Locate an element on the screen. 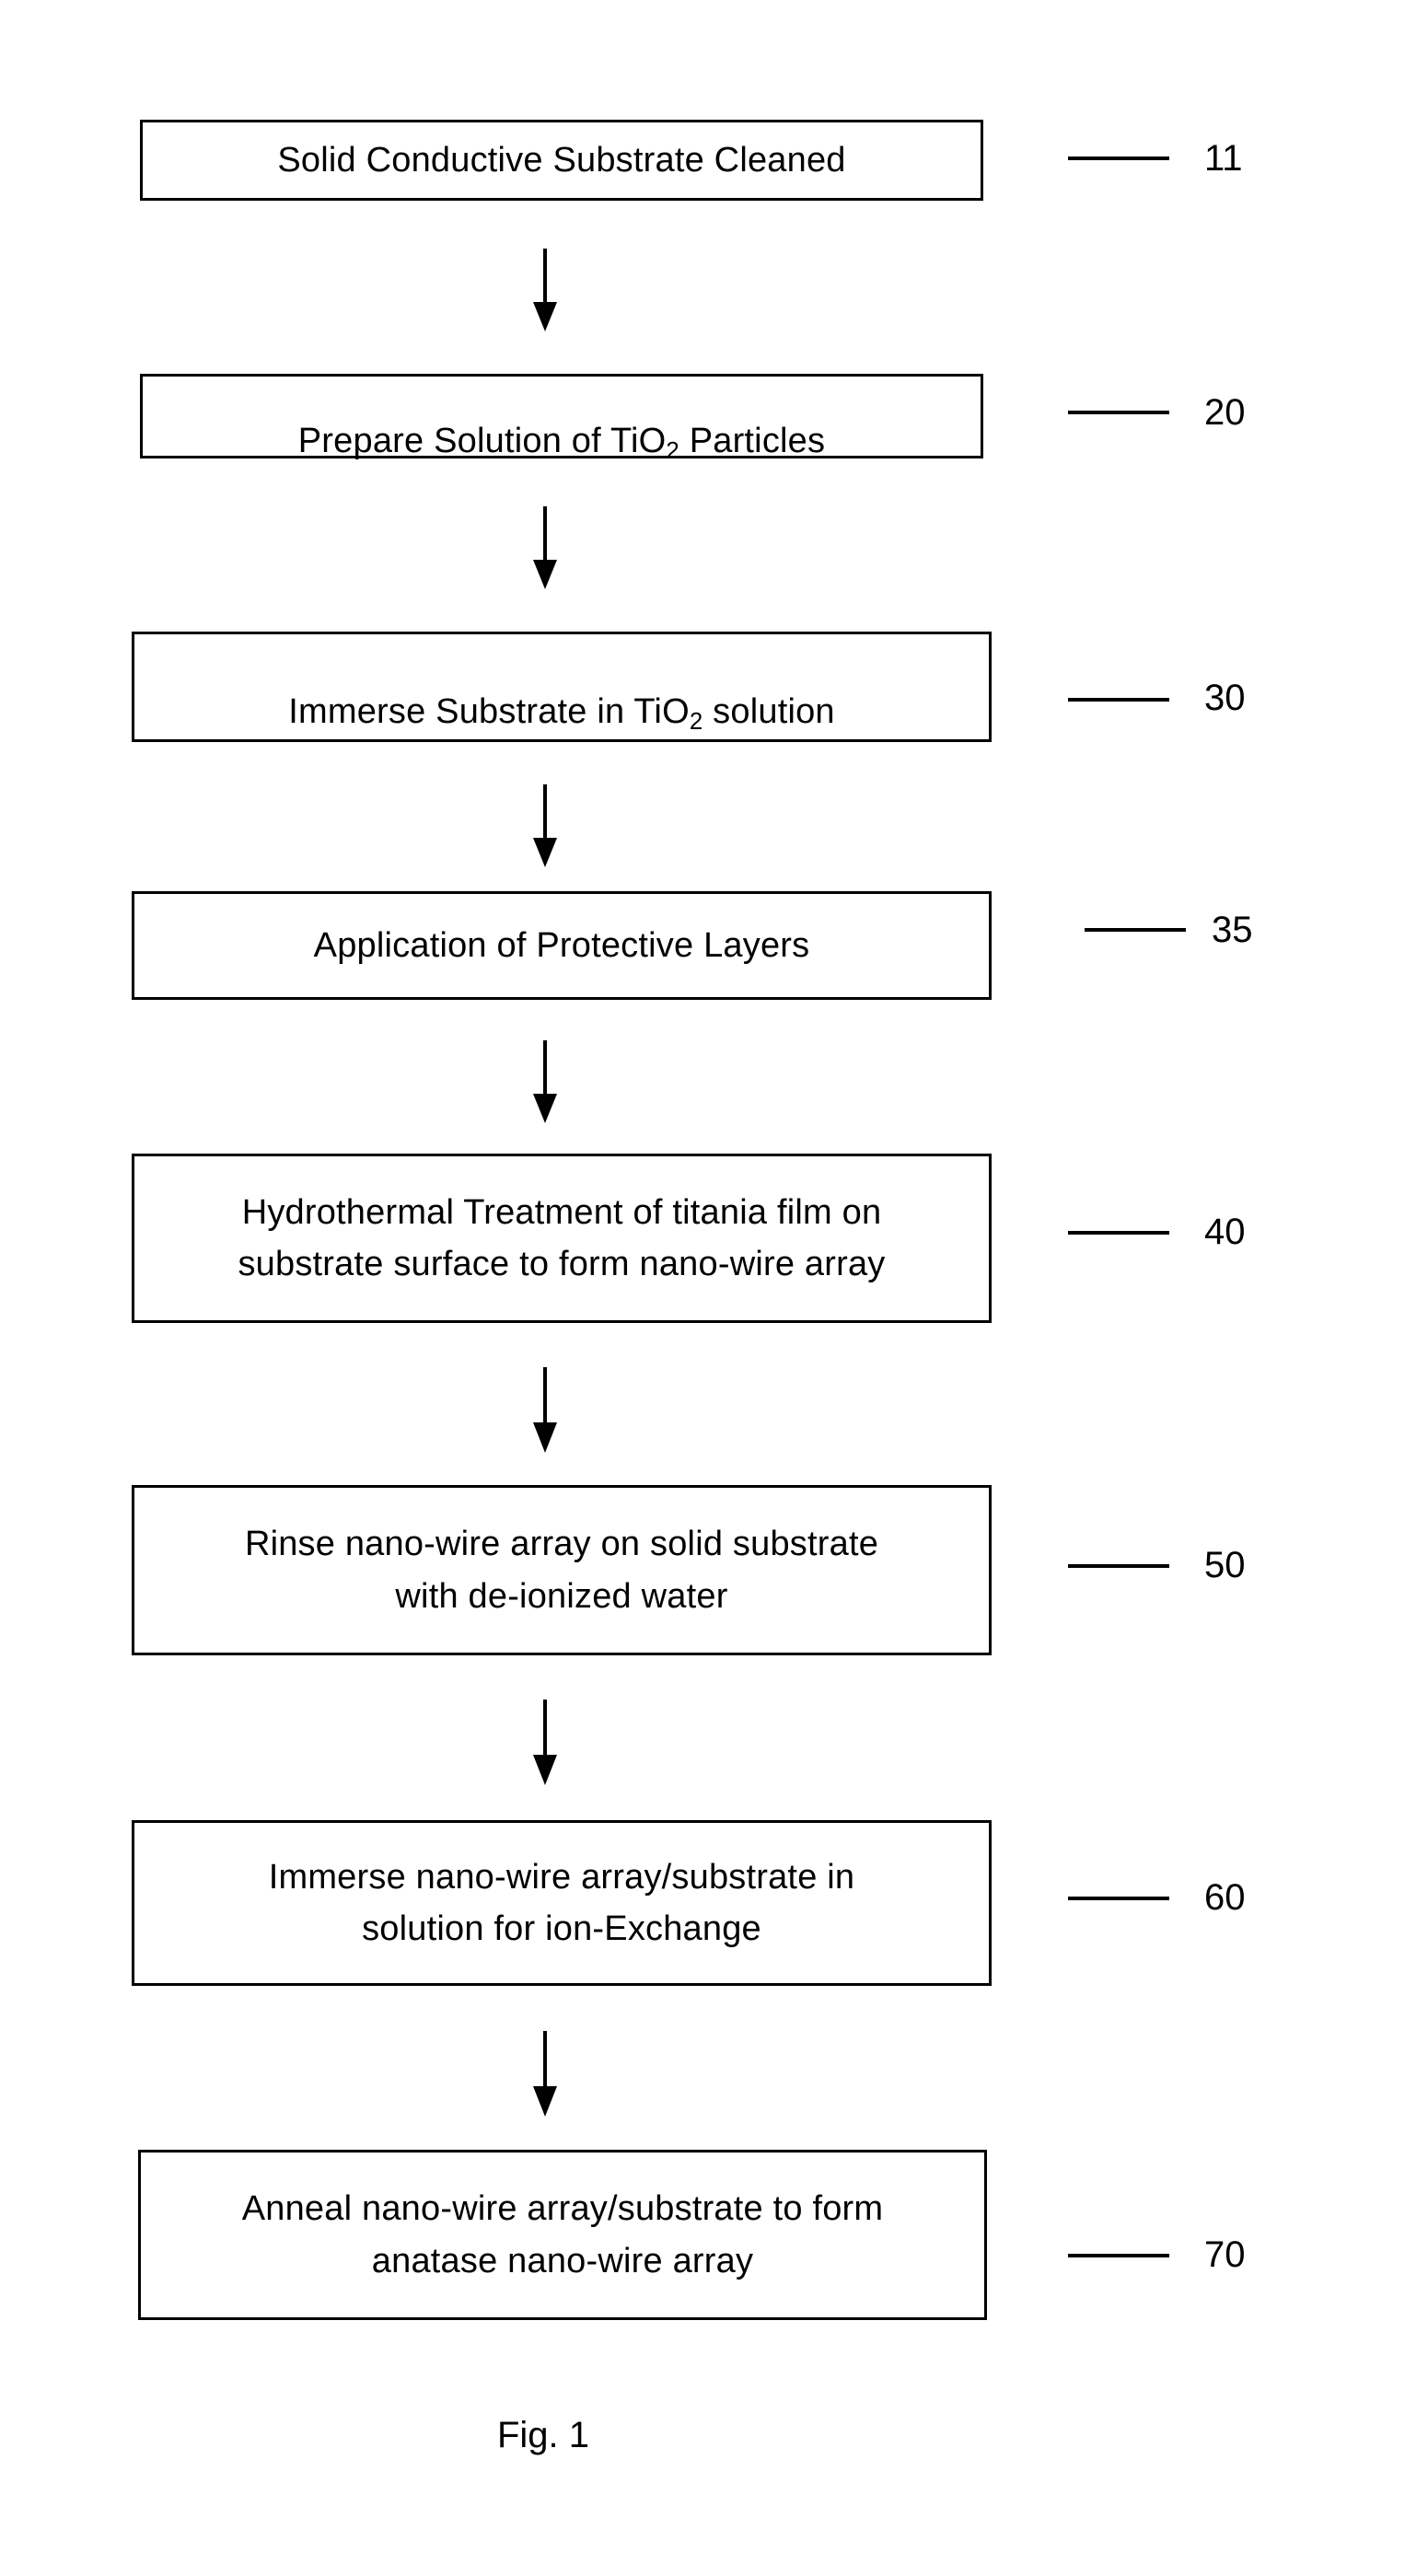 This screenshot has width=1428, height=2576. reference-numeral-60: 60 is located at coordinates (1225, 1897).